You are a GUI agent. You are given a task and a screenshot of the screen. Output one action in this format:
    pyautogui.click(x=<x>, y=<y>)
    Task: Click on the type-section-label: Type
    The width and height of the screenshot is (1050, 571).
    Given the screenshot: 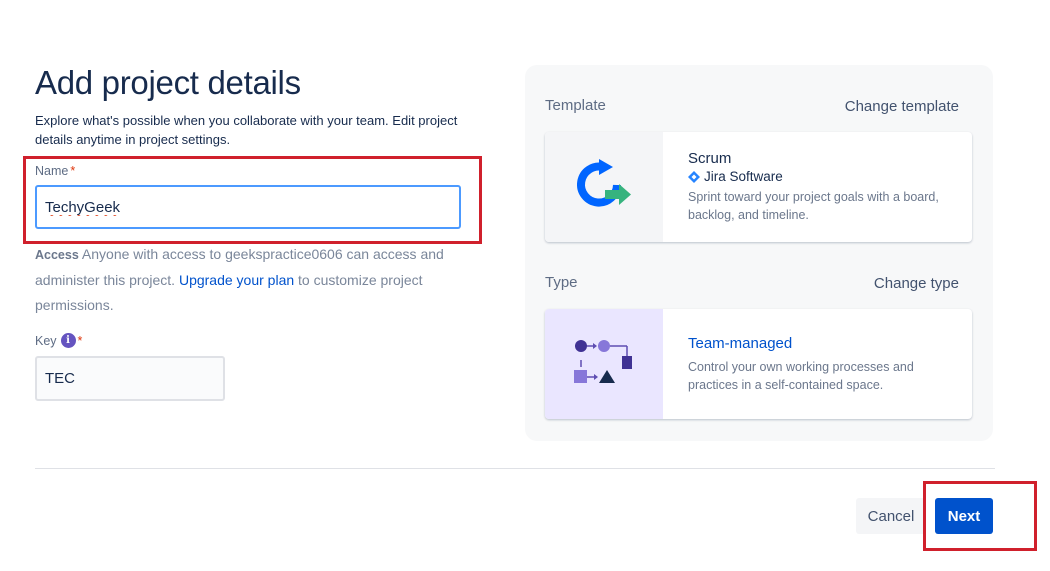 What is the action you would take?
    pyautogui.click(x=561, y=282)
    